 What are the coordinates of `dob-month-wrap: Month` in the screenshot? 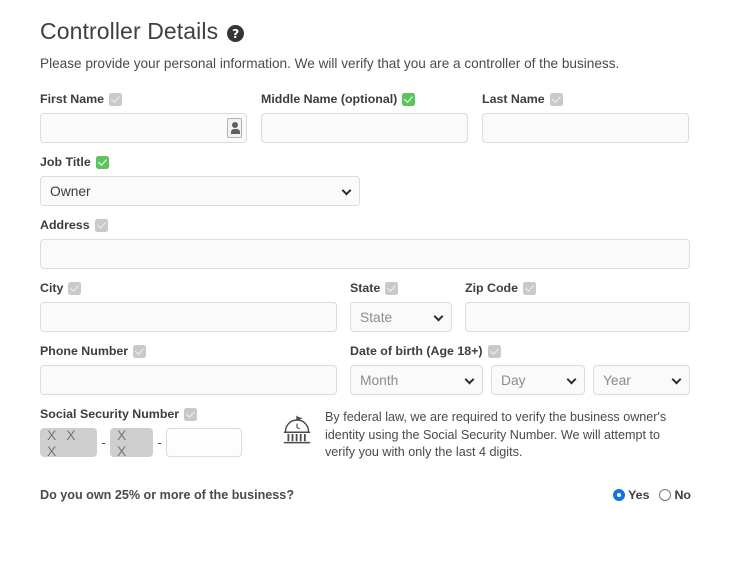 It's located at (416, 380).